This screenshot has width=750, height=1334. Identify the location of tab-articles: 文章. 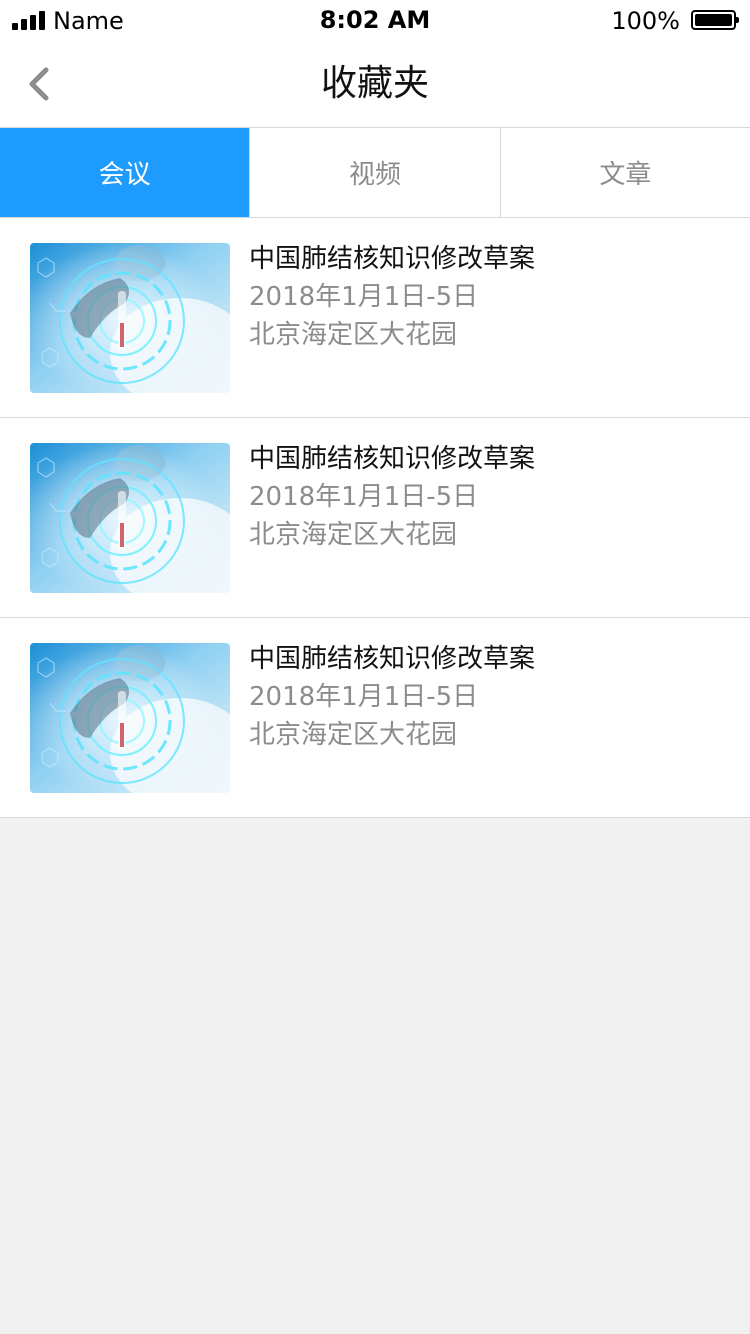
(624, 172).